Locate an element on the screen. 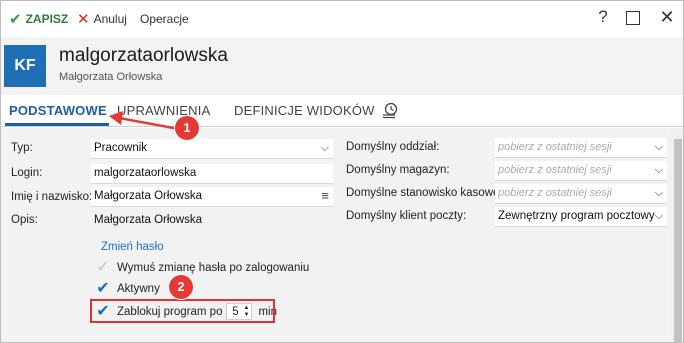 Image resolution: width=684 pixels, height=343 pixels. default-branch-select: pobierz z ostatniej sesji ⌵ is located at coordinates (581, 148).